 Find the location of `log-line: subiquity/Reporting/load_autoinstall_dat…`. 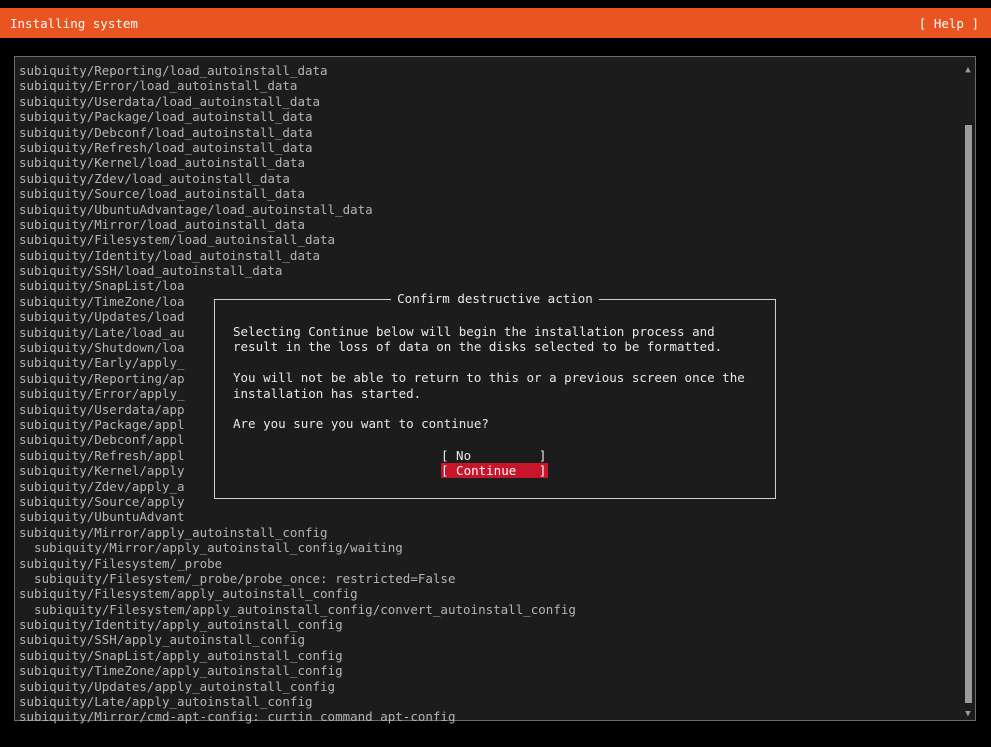

log-line: subiquity/Reporting/load_autoinstall_dat… is located at coordinates (173, 70).